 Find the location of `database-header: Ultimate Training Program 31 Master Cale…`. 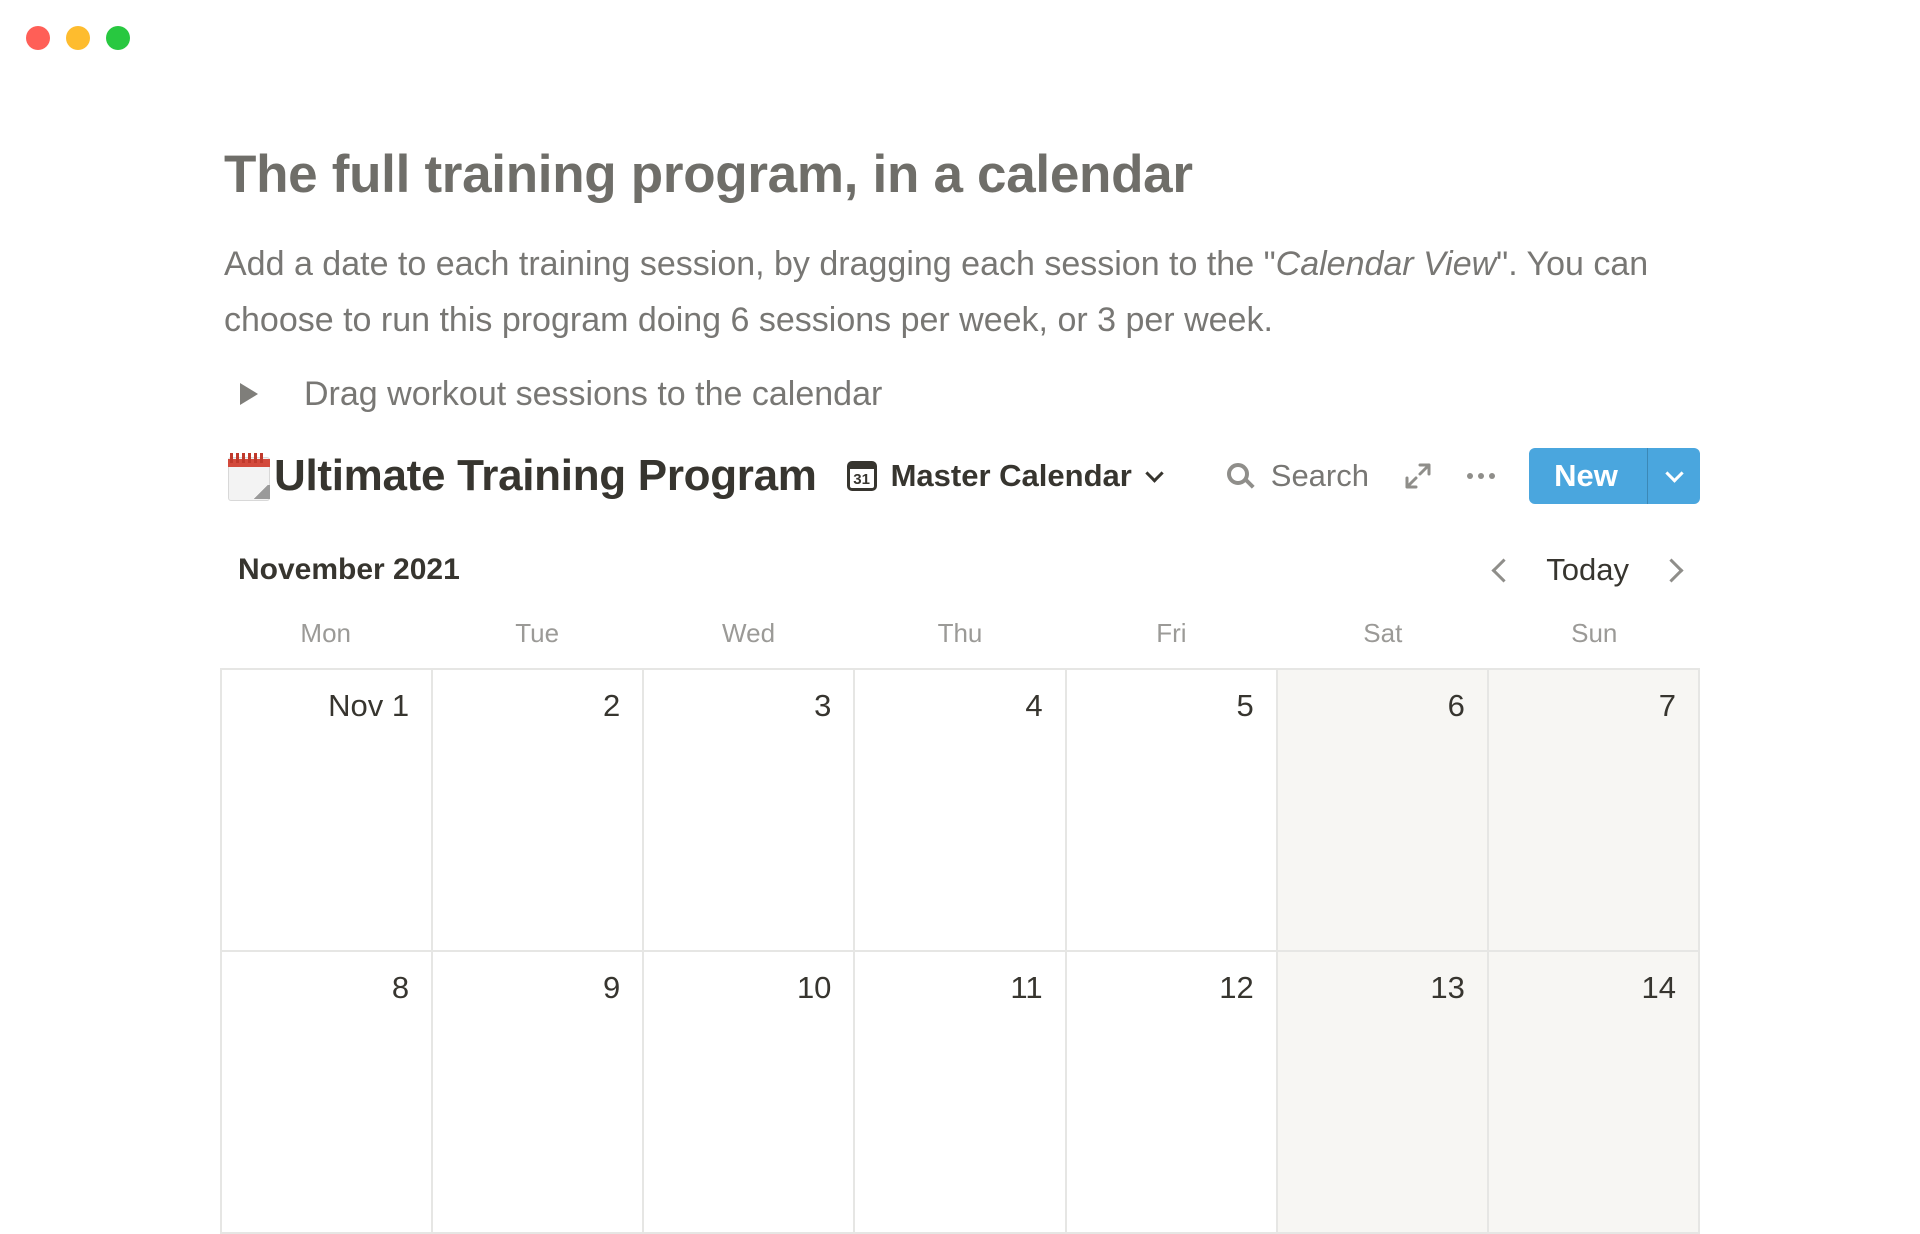

database-header: Ultimate Training Program 31 Master Cale… is located at coordinates (962, 476).